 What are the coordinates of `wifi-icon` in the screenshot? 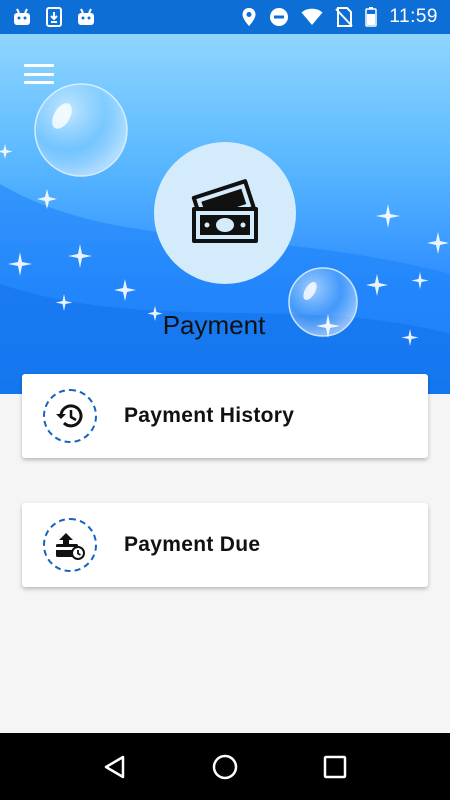 It's located at (312, 17).